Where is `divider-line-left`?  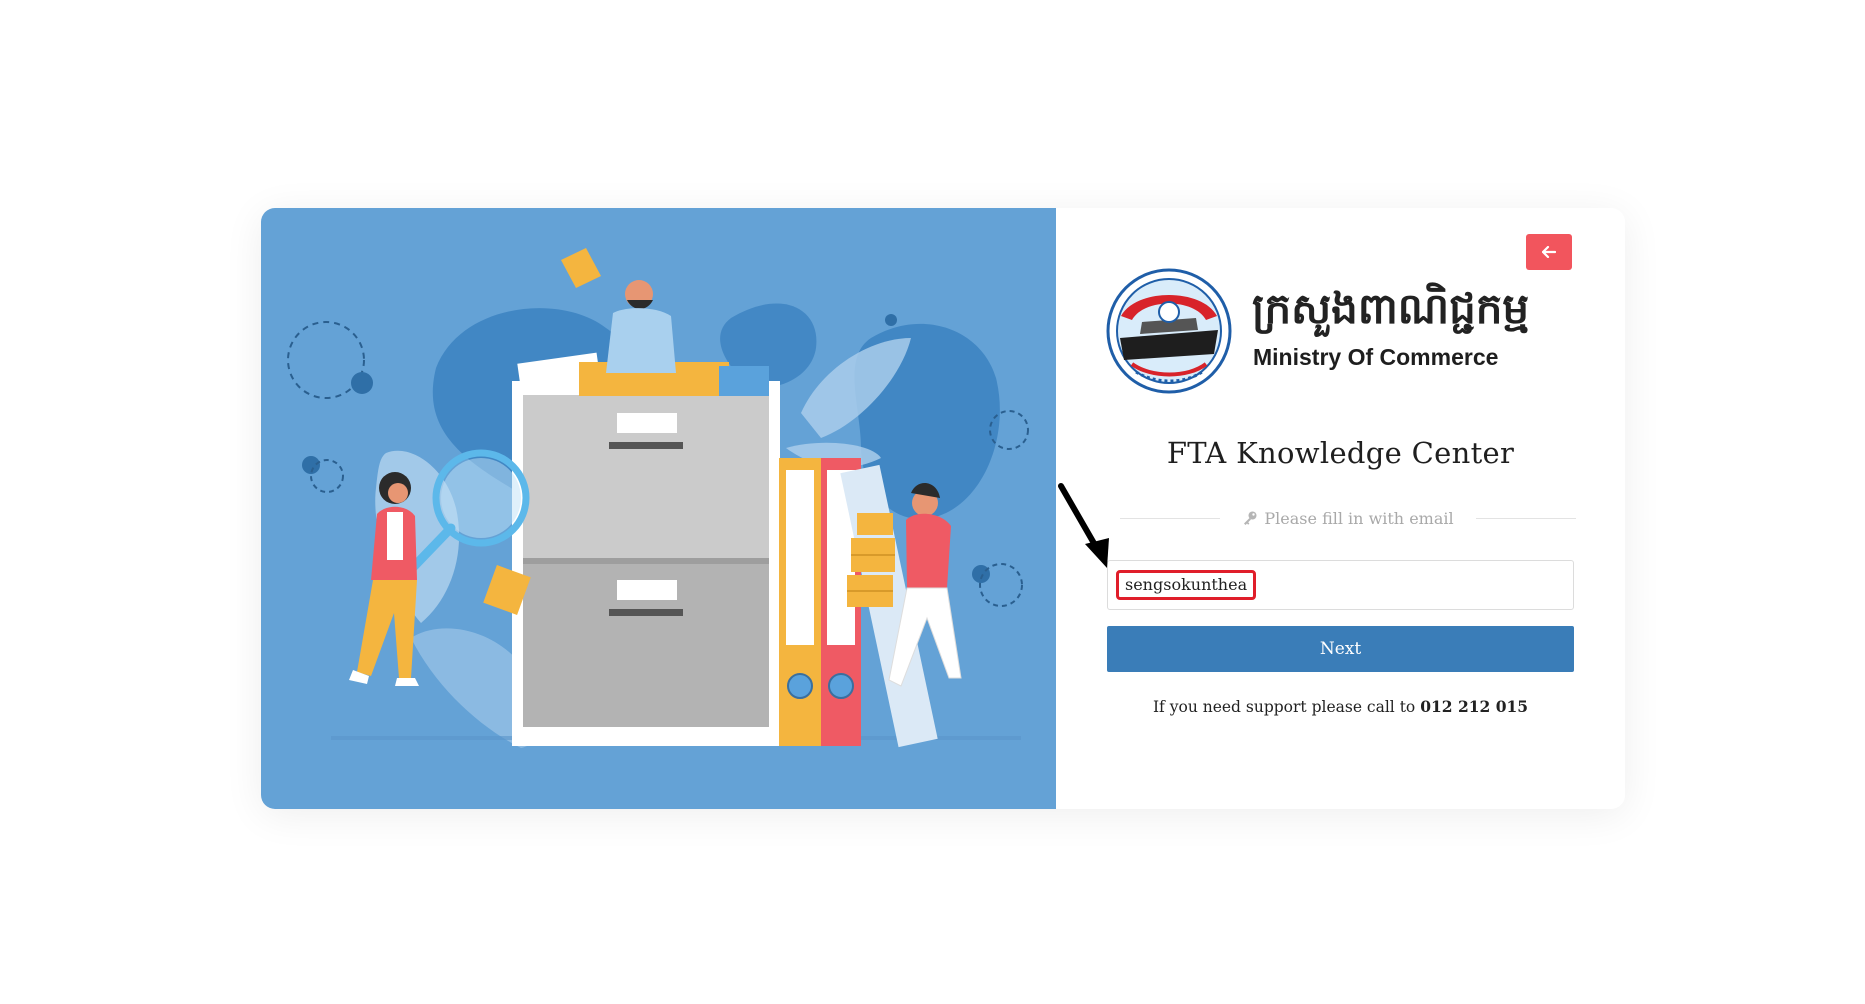 divider-line-left is located at coordinates (1170, 518).